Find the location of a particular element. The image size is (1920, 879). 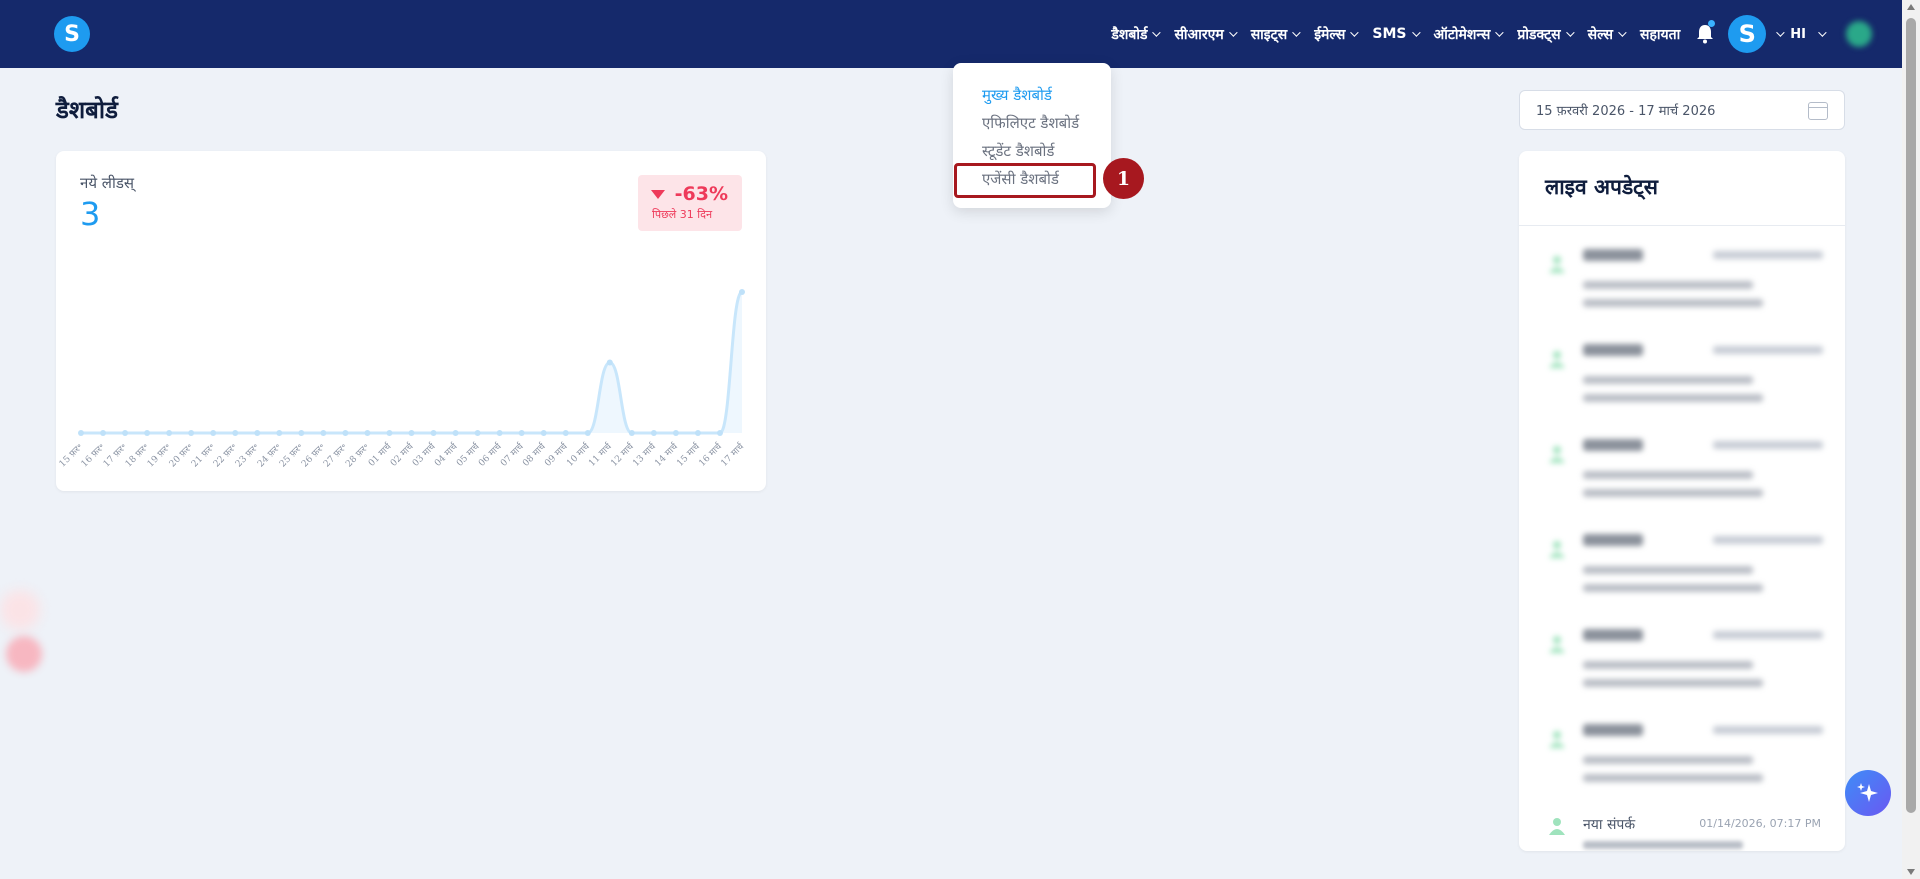

feed-item-time: 01/14/2026, 07:17 PM is located at coordinates (1760, 823).